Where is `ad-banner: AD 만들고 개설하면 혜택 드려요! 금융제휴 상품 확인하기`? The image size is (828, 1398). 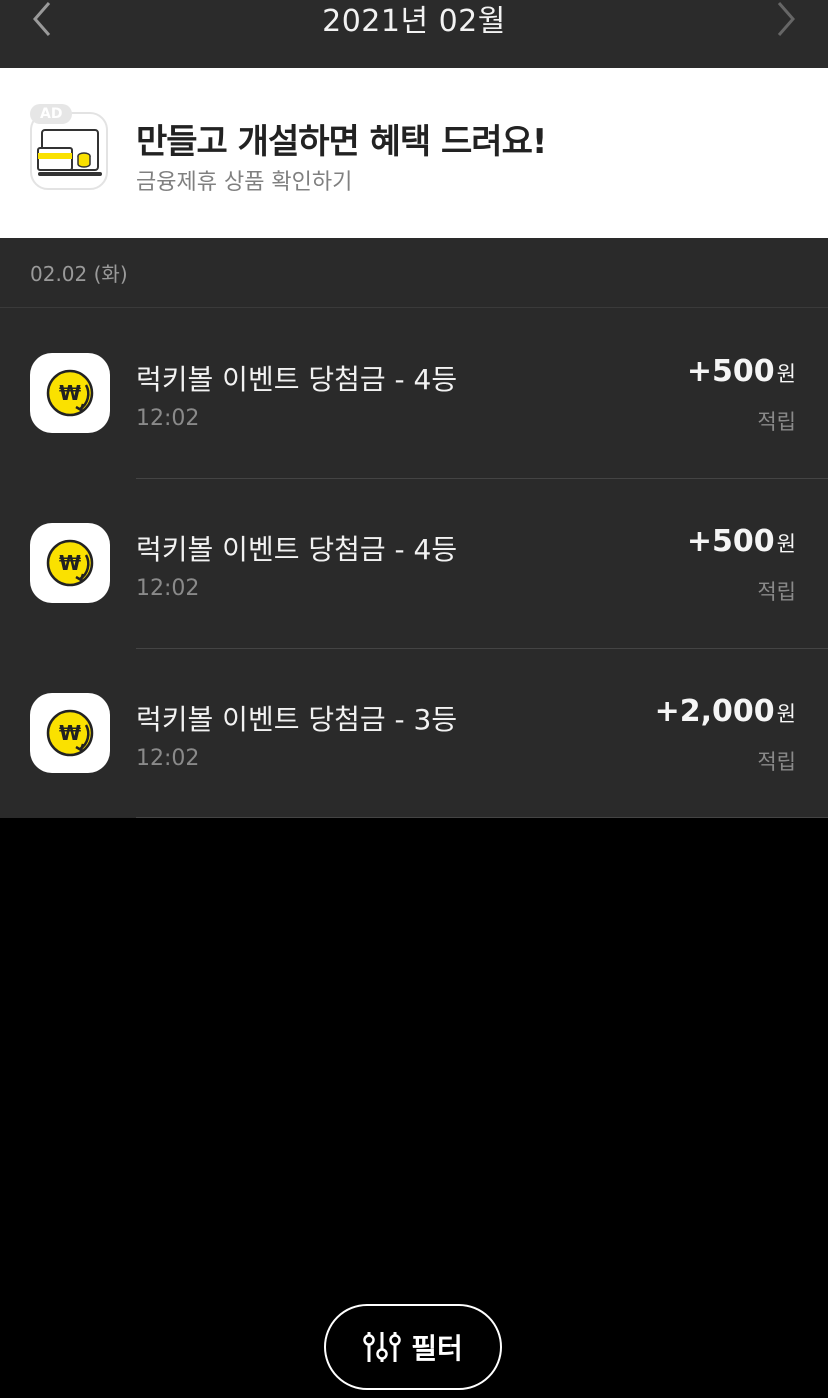 ad-banner: AD 만들고 개설하면 혜택 드려요! 금융제휴 상품 확인하기 is located at coordinates (414, 153).